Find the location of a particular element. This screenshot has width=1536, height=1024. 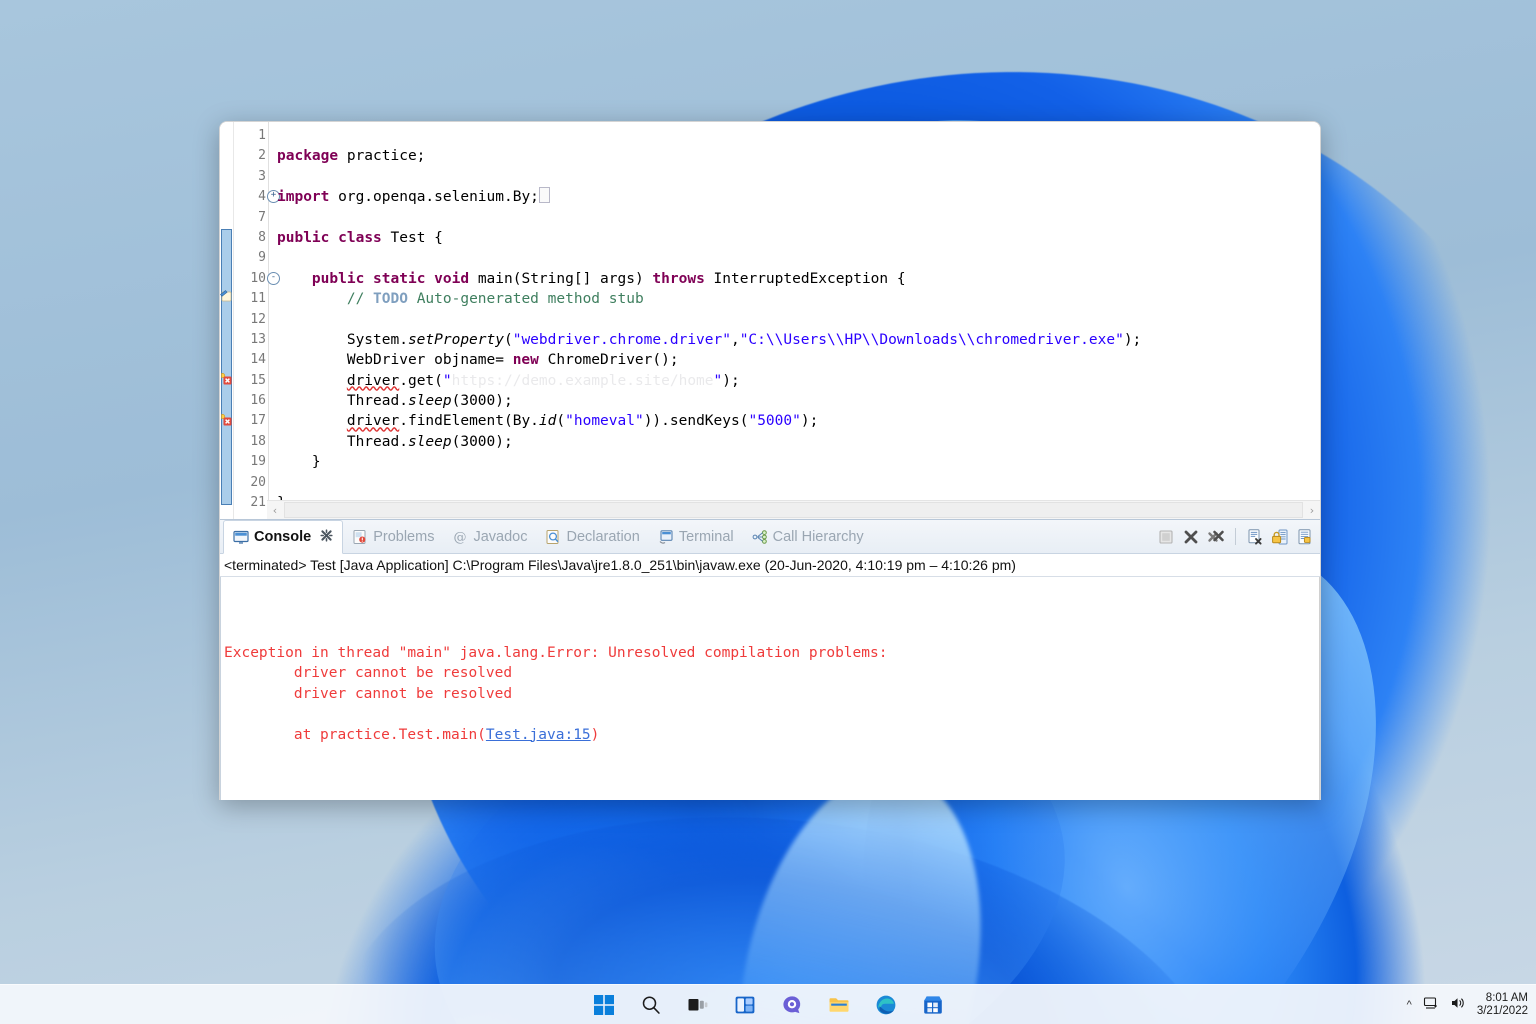

console-toolbar is located at coordinates (1237, 536).